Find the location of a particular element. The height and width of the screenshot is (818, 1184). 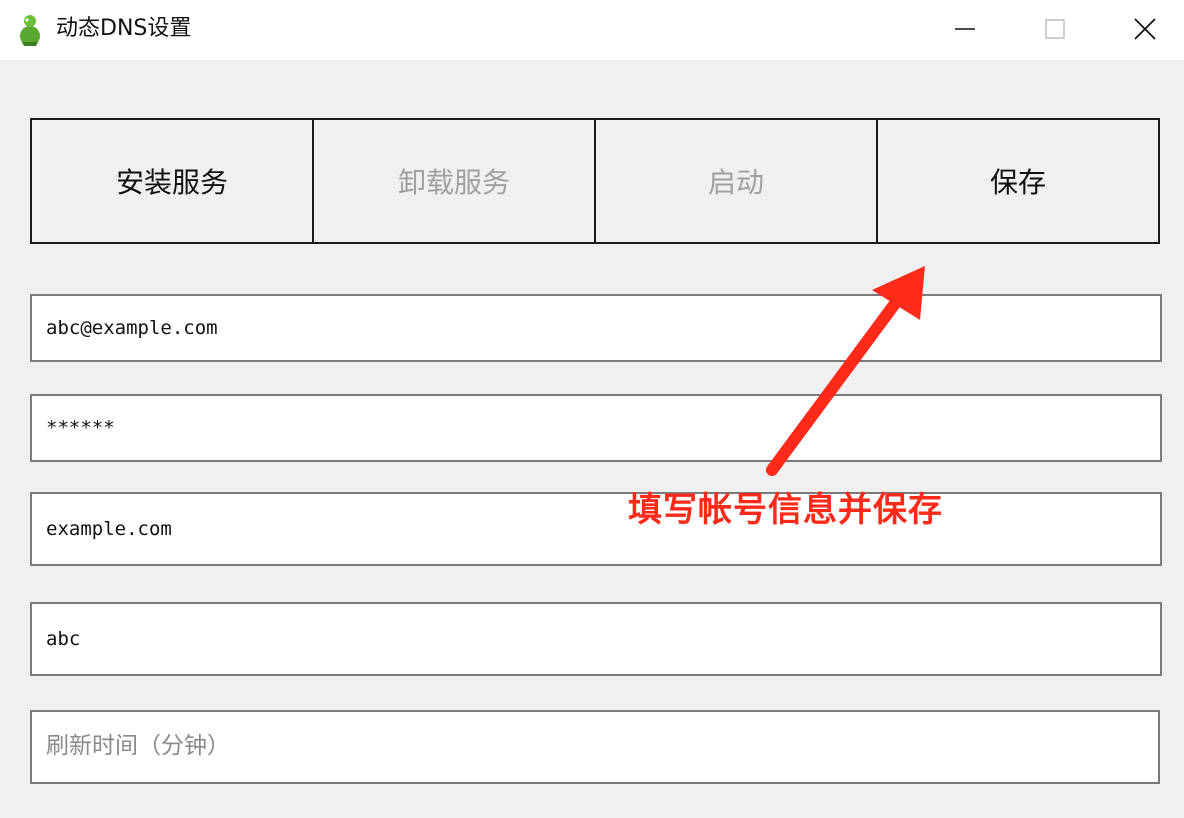

maximize-icon is located at coordinates (1055, 29).